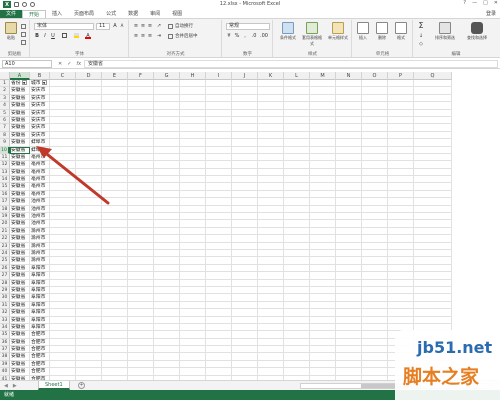 The width and height of the screenshot is (500, 400). What do you see at coordinates (323, 261) in the screenshot?
I see `cell-m25` at bounding box center [323, 261].